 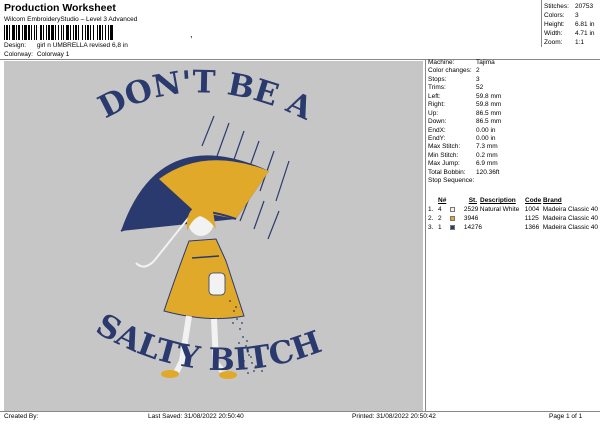 I want to click on table-header: N# St. Description Code Brand, so click(x=513, y=200).